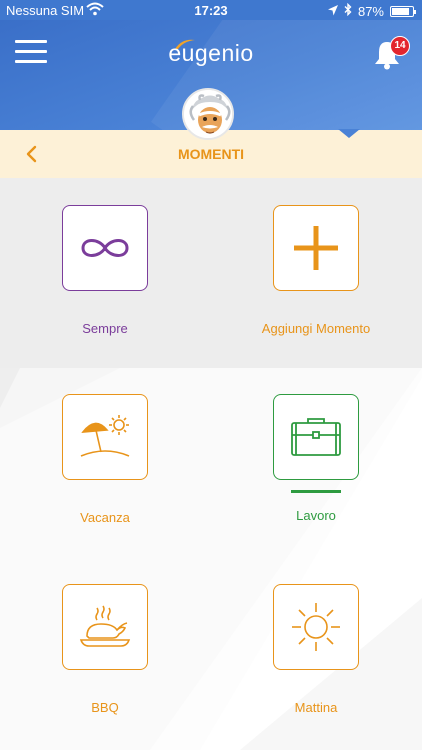 This screenshot has width=422, height=750. I want to click on moment-label: Sempre, so click(105, 328).